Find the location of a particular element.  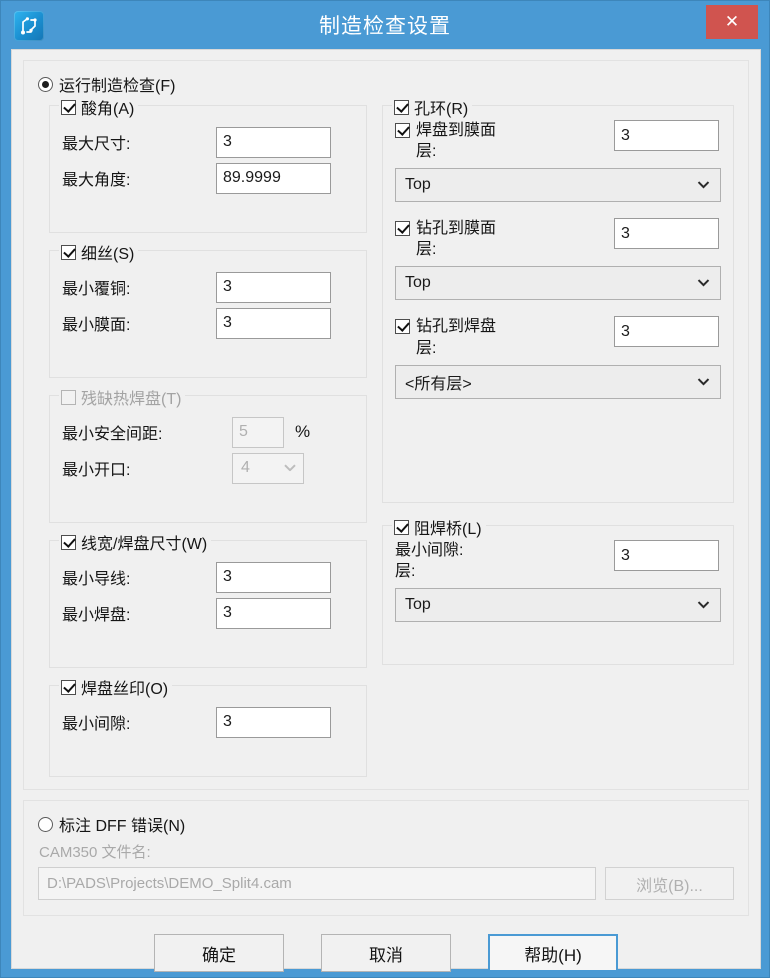

drill-to-mask-layer-value: Top is located at coordinates (418, 283).